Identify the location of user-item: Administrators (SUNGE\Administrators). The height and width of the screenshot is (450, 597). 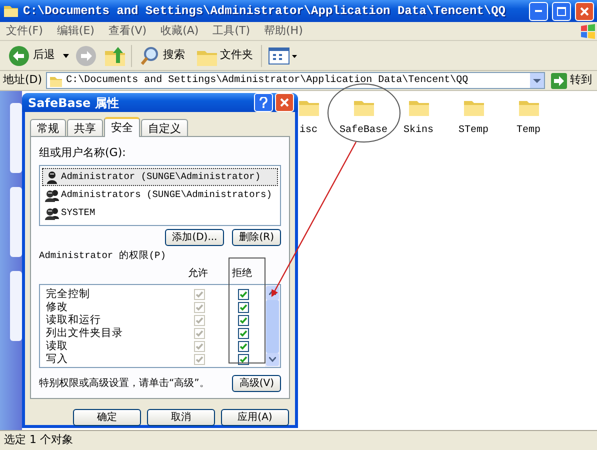
(160, 195).